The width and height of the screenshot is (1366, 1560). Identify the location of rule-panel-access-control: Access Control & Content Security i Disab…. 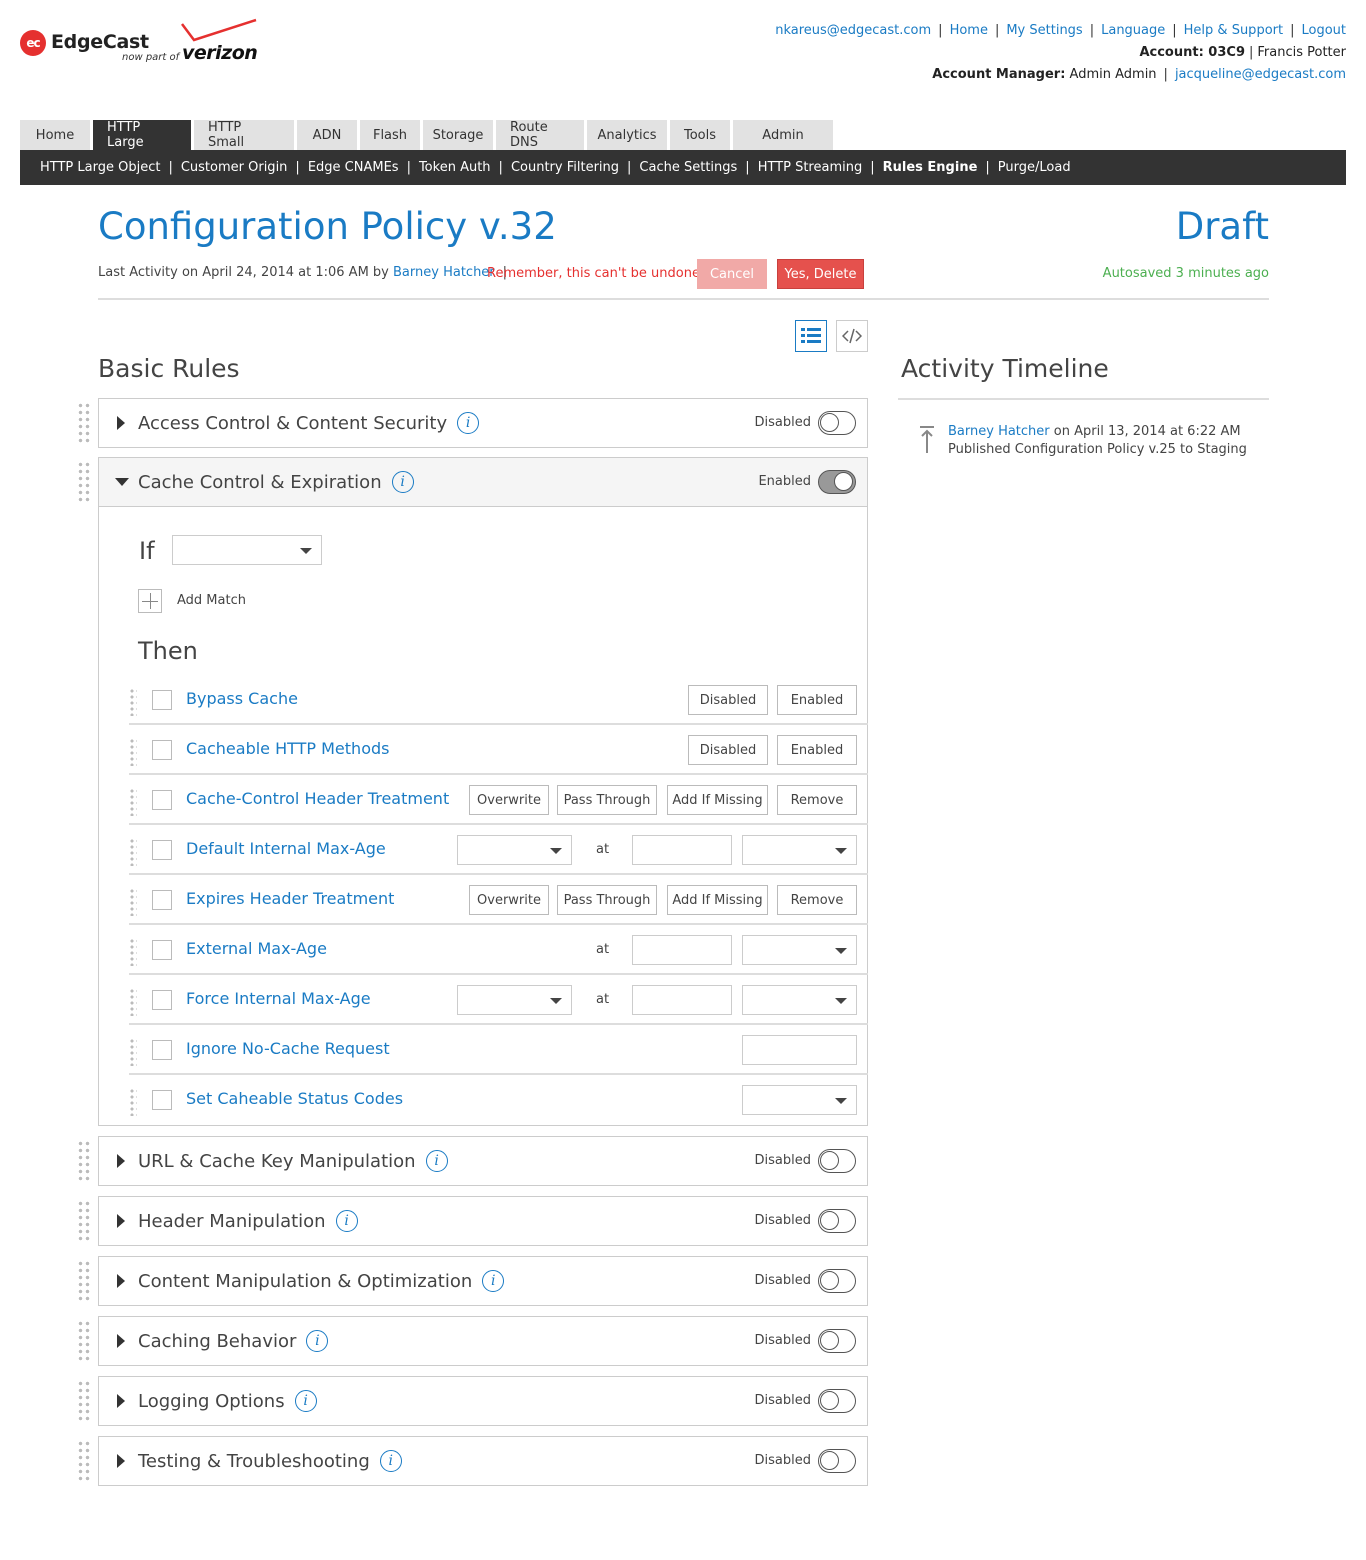
(483, 423).